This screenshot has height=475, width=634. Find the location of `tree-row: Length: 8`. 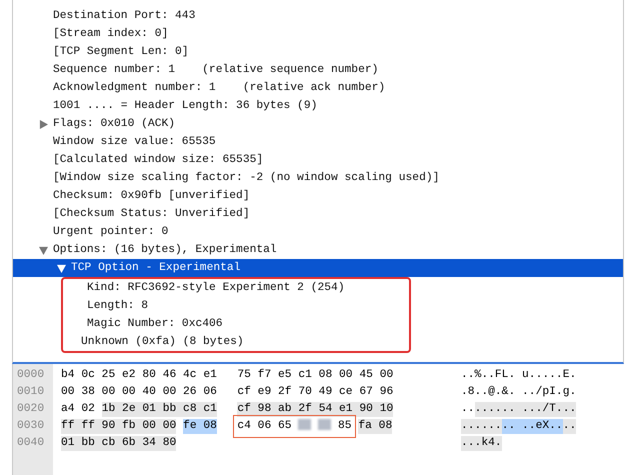

tree-row: Length: 8 is located at coordinates (236, 306).